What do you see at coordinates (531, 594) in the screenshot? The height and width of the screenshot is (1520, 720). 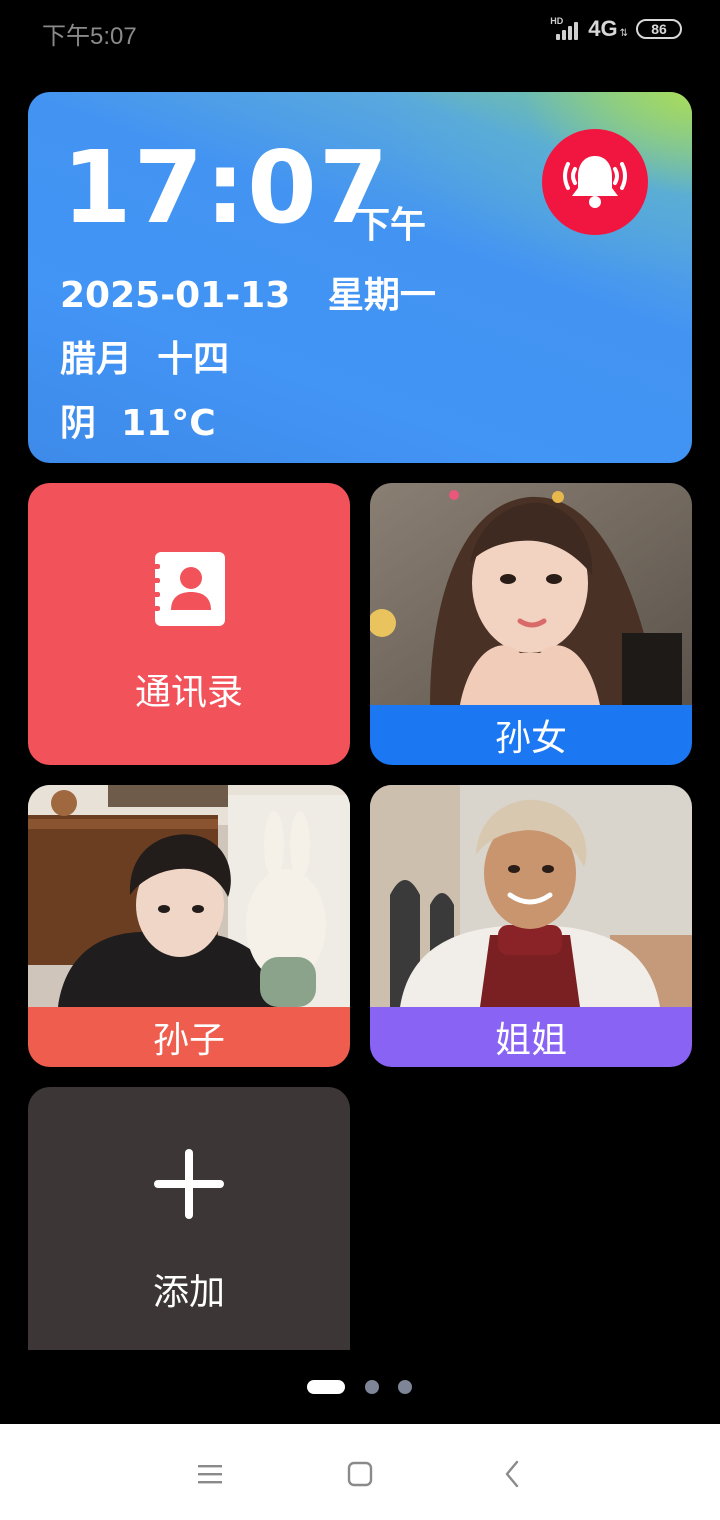 I see `granddaughter-photo` at bounding box center [531, 594].